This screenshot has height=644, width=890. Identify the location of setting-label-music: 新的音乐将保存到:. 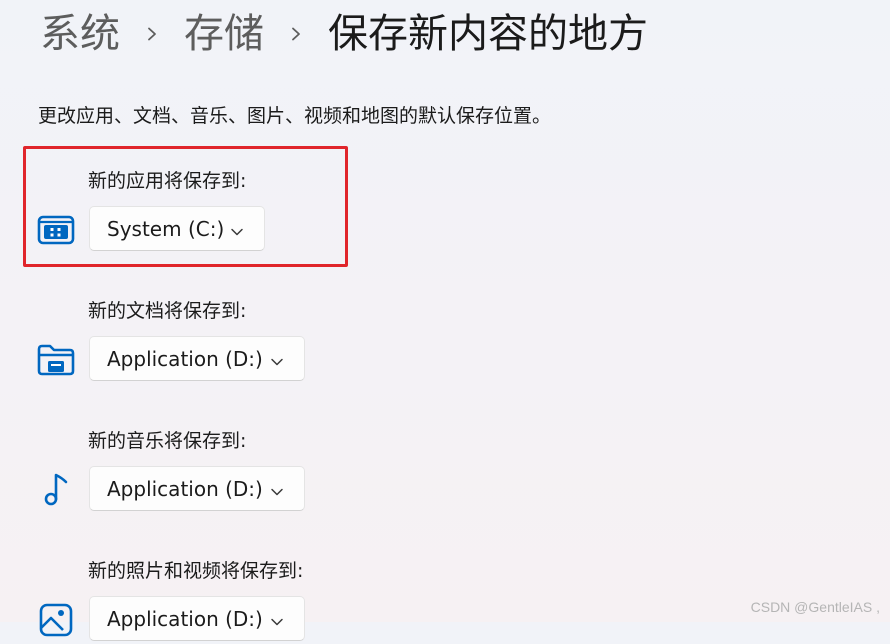
(167, 441).